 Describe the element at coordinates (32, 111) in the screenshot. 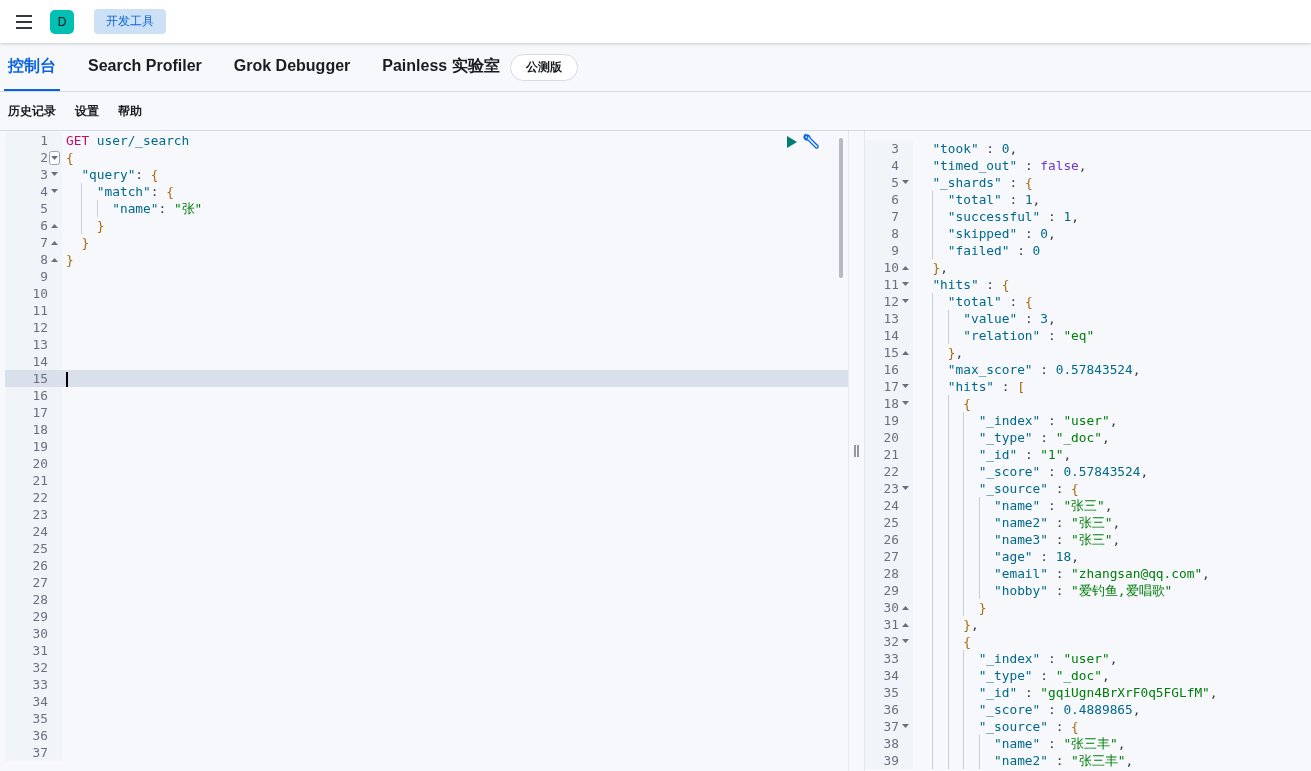

I see `toolbar-link: 历史记录` at that location.